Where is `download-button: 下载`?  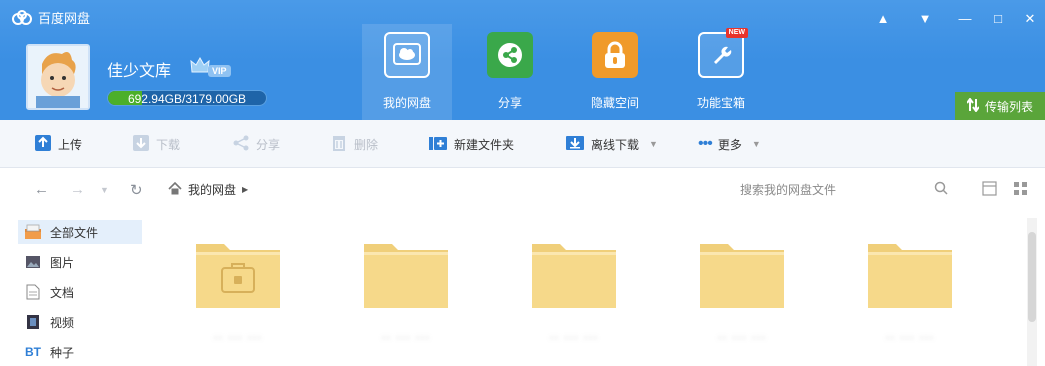 download-button: 下载 is located at coordinates (156, 144).